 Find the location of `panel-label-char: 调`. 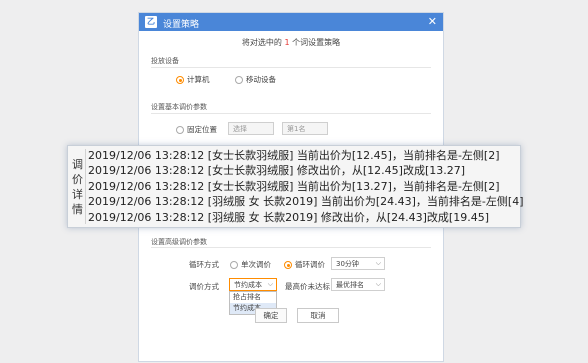

panel-label-char: 调 is located at coordinates (77, 164).